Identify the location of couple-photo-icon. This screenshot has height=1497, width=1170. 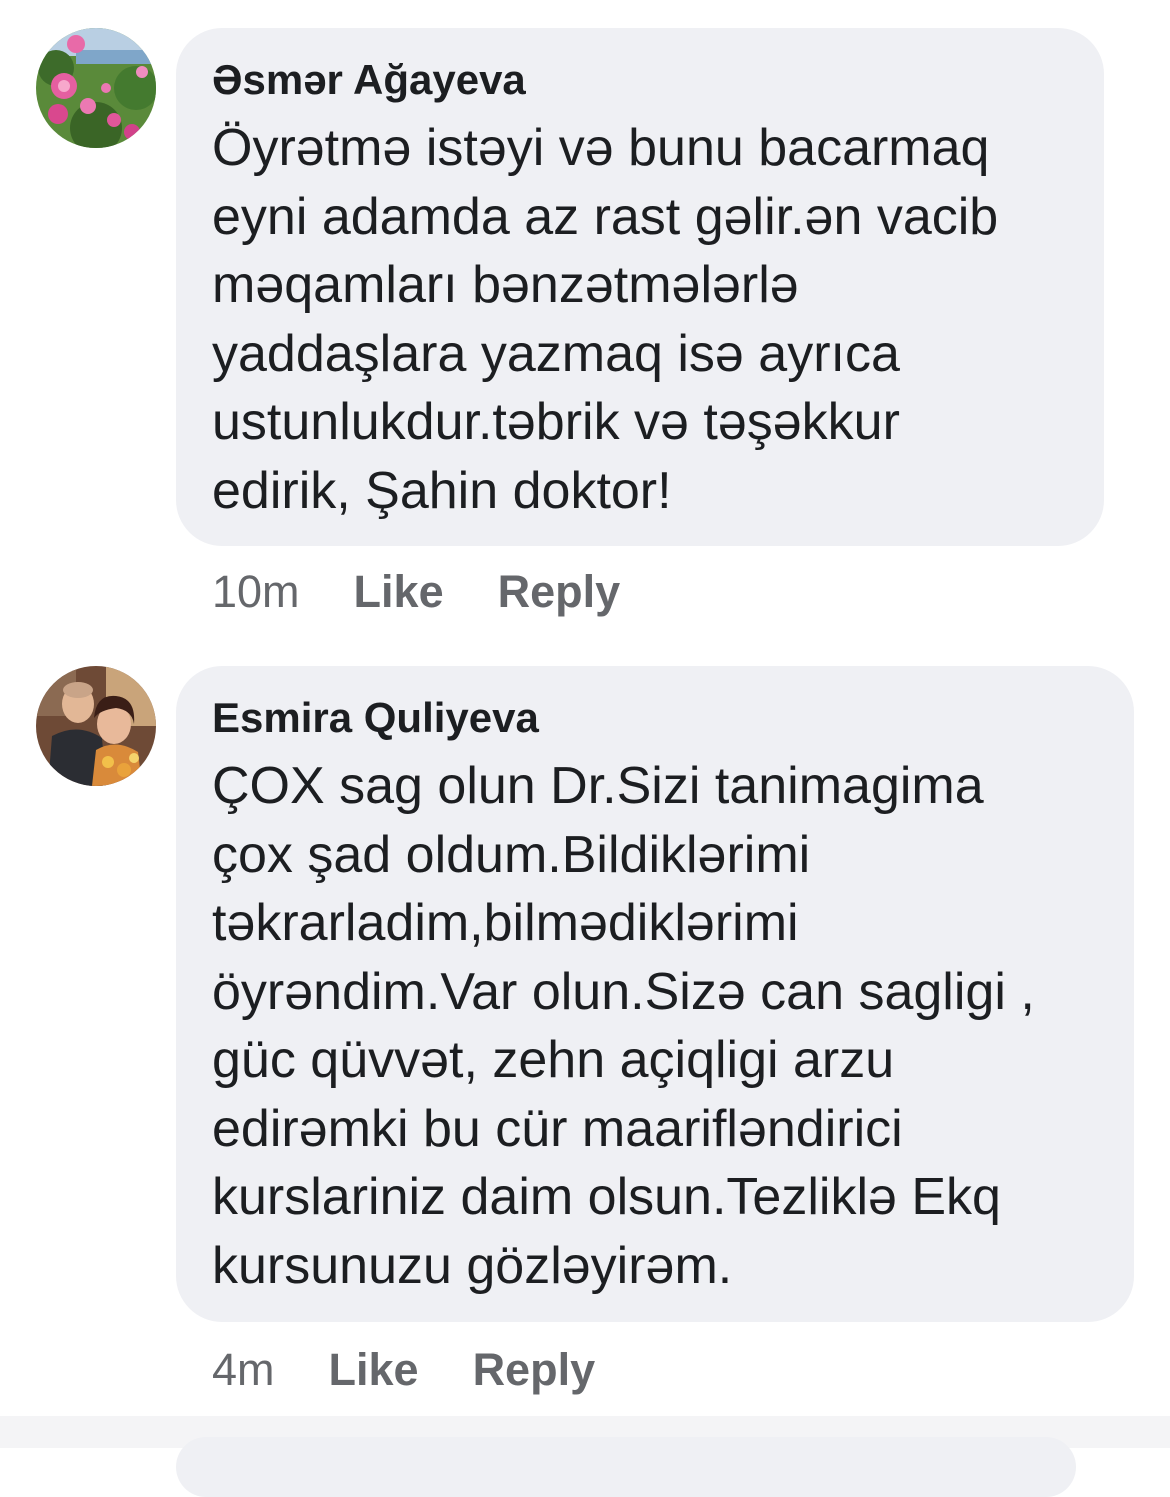
(96, 726).